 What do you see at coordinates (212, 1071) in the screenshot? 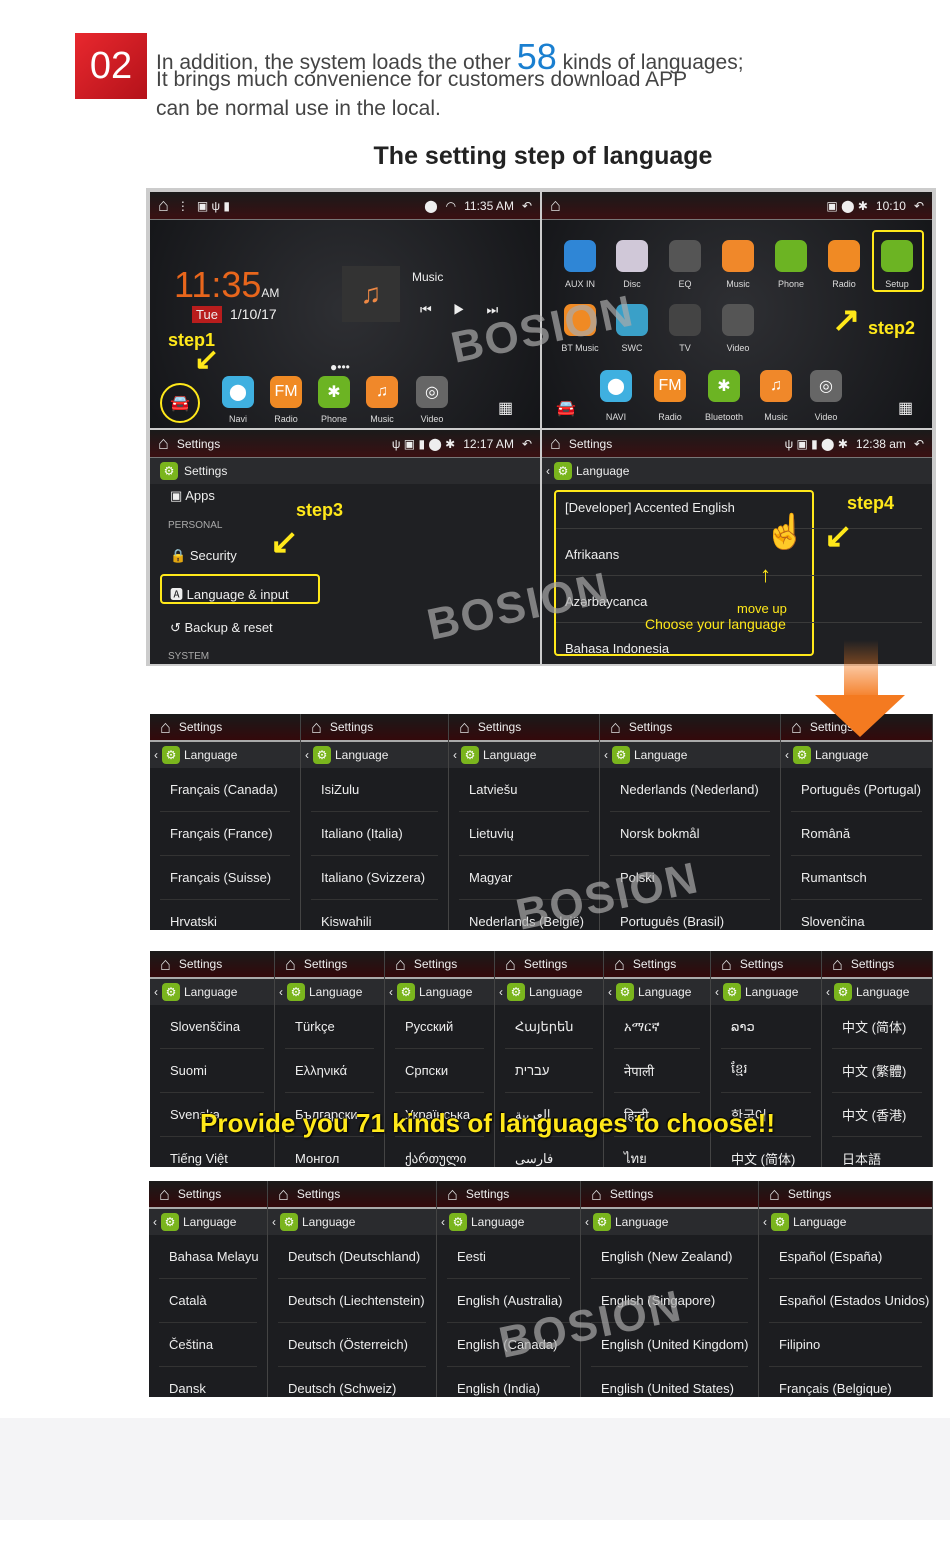
I see `language-option: Suomi` at bounding box center [212, 1071].